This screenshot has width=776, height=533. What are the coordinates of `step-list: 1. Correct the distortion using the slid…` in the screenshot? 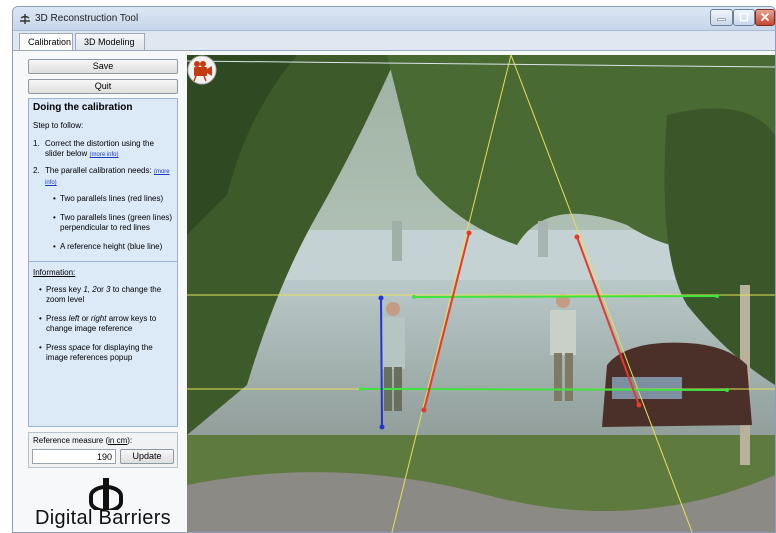 It's located at (103, 163).